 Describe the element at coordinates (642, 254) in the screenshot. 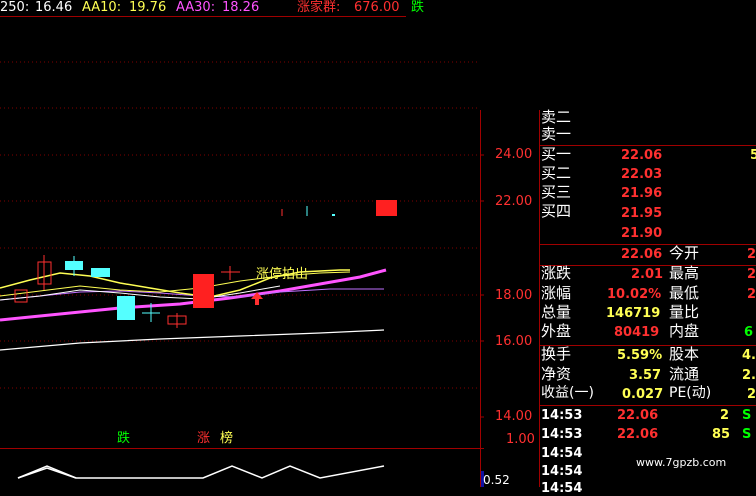

I see `last-price: 22.06` at that location.